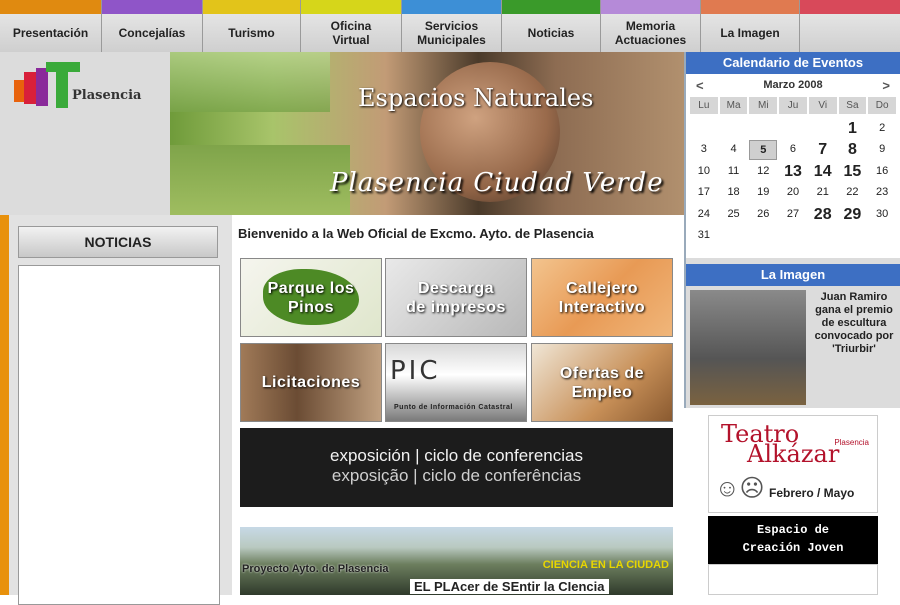  Describe the element at coordinates (119, 435) in the screenshot. I see `news-panel` at that location.